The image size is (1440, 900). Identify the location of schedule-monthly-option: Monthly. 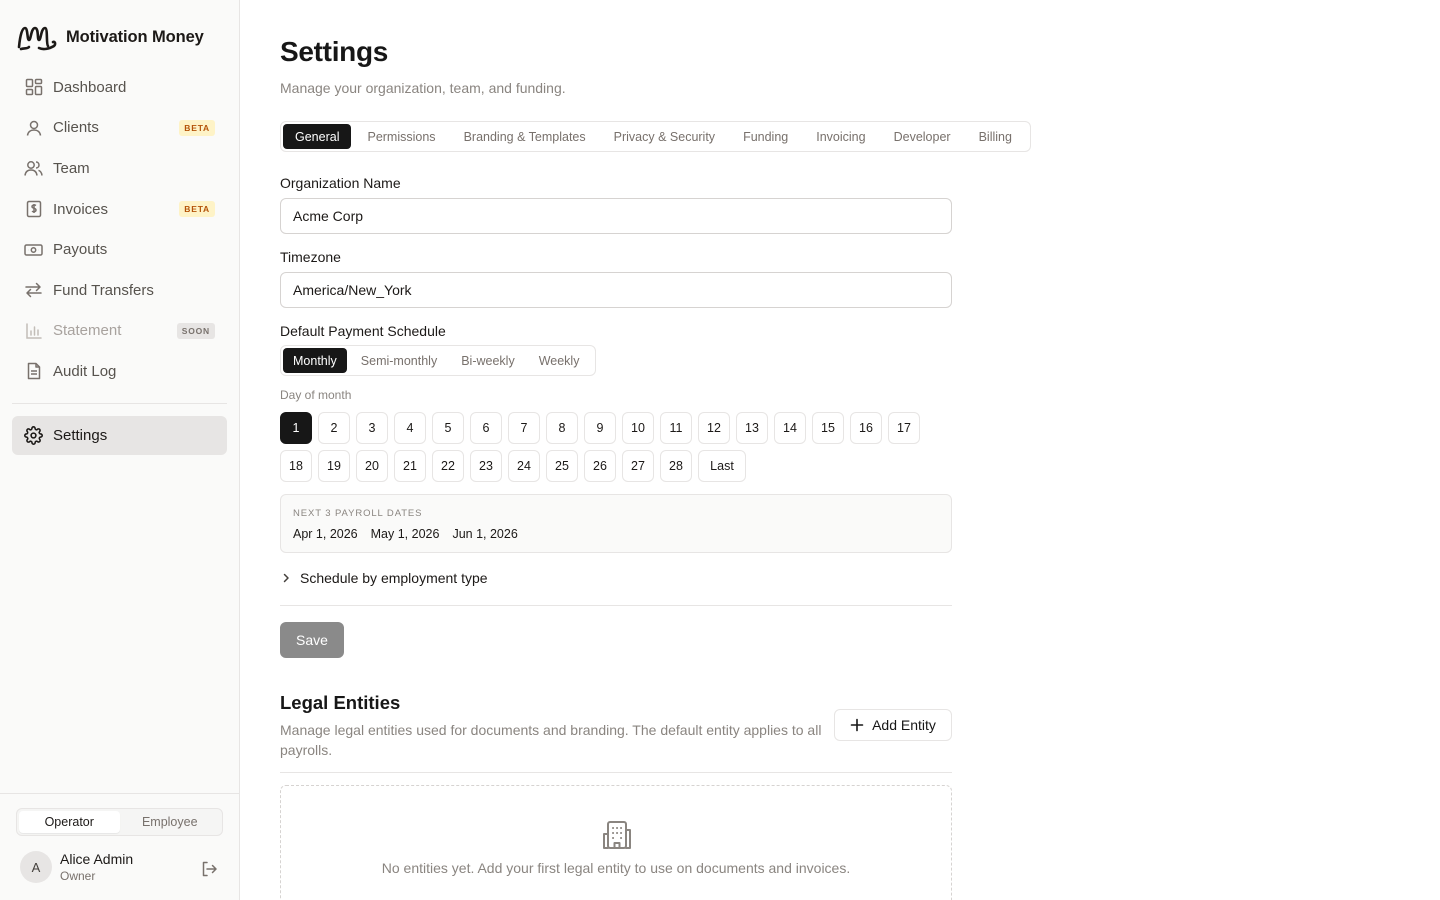
(315, 360).